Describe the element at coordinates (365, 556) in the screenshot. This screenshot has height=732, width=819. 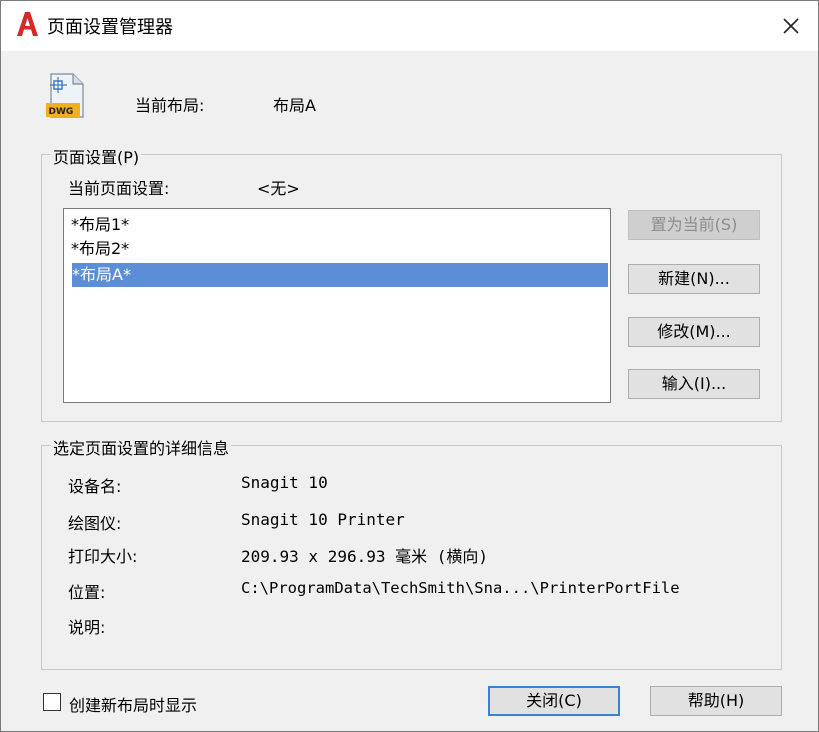
I see `plot-size-value: 209.93 x 296.93 毫米 (横向)` at that location.